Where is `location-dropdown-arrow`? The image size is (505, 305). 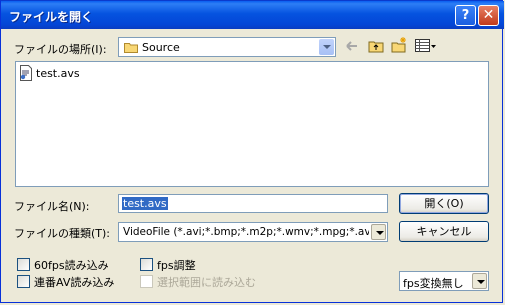
location-dropdown-arrow is located at coordinates (326, 47).